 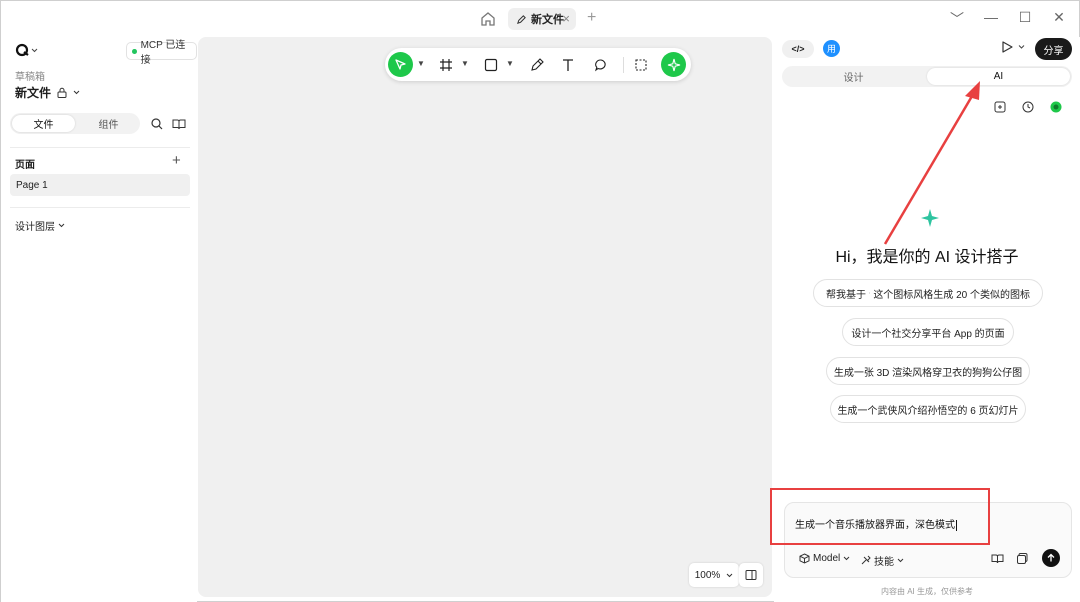 I want to click on minimize-icon: —, so click(x=991, y=19).